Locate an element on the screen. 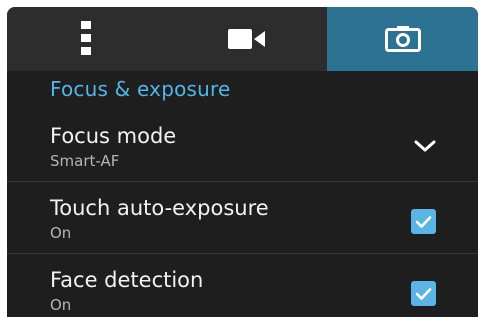 The width and height of the screenshot is (485, 317). chevron-down-icon is located at coordinates (425, 146).